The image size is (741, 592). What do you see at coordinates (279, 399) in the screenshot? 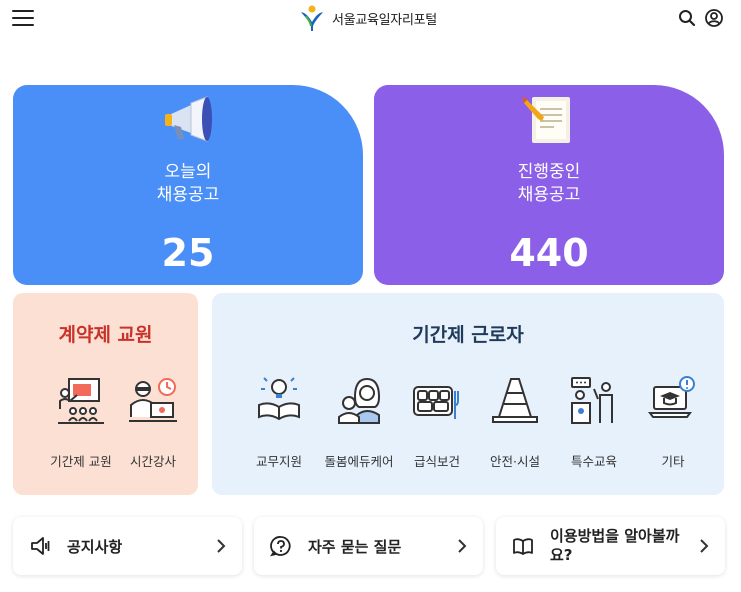
I see `book-lightbulb-icon` at bounding box center [279, 399].